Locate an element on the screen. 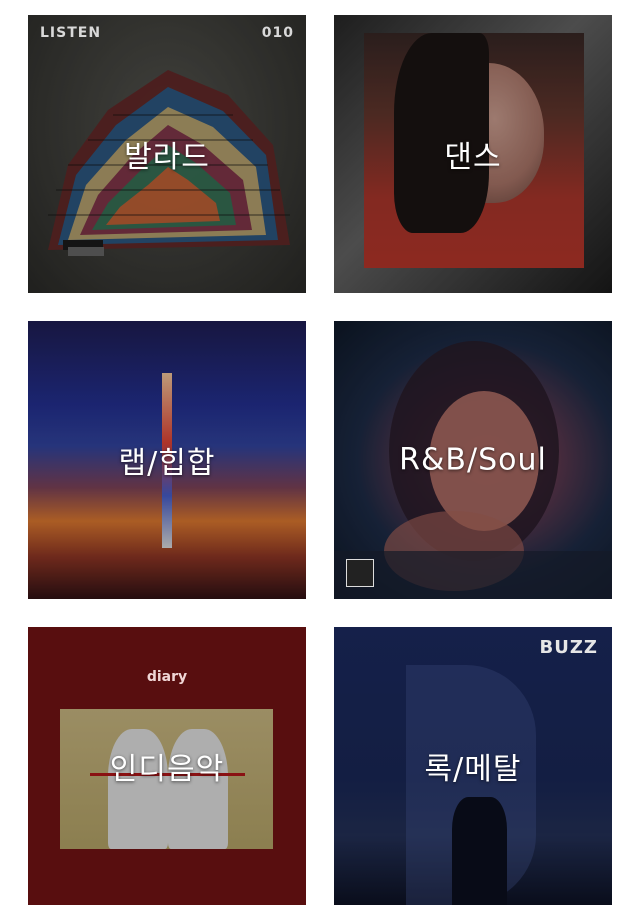 This screenshot has width=640, height=918. genre-label: 록/메탈 is located at coordinates (473, 769).